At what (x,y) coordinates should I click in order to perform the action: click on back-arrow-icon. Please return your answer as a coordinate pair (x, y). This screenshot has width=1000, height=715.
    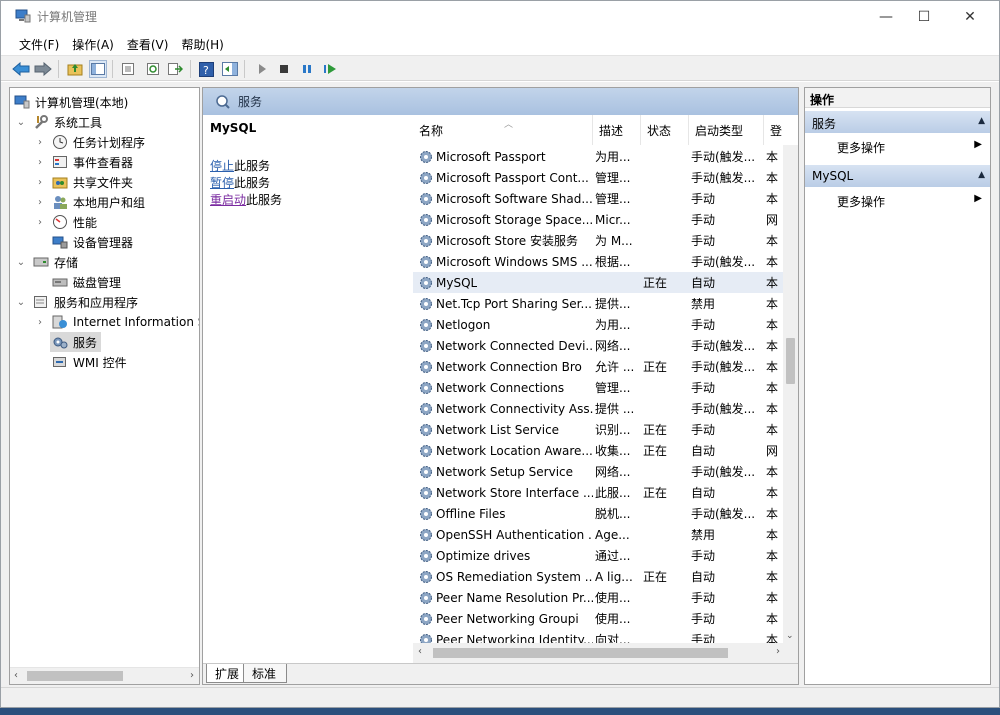
    Looking at the image, I should click on (21, 69).